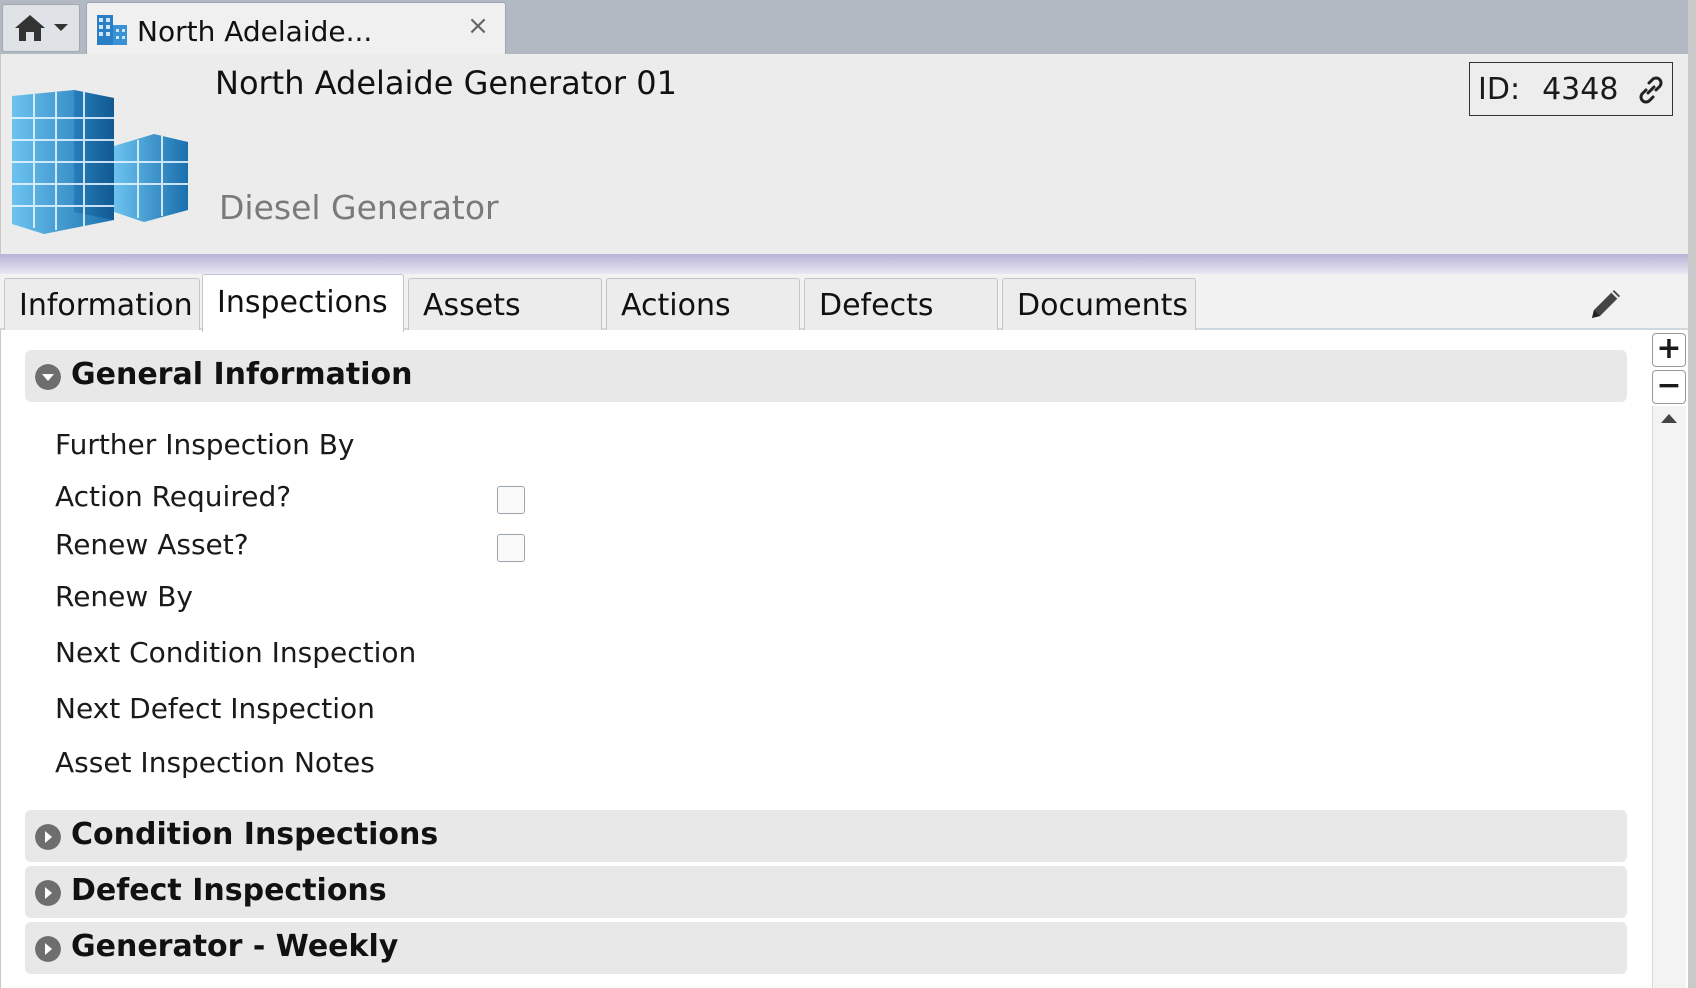  Describe the element at coordinates (1669, 697) in the screenshot. I see `vertical-scrollbar` at that location.